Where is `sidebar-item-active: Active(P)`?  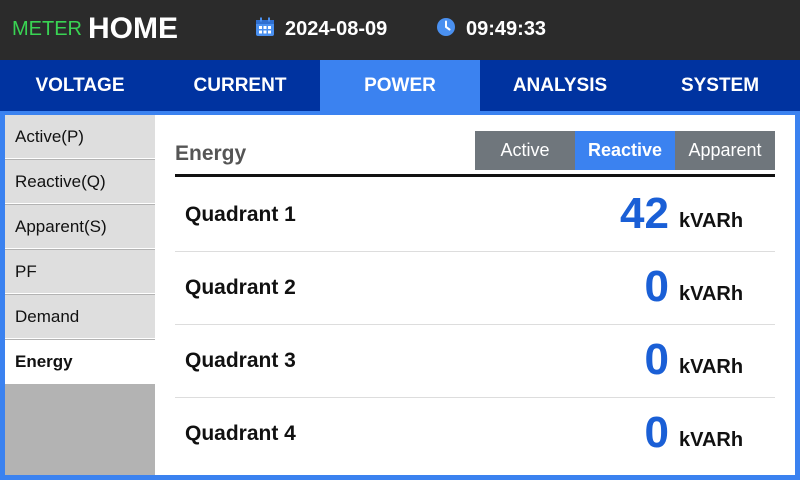
sidebar-item-active: Active(P) is located at coordinates (80, 137).